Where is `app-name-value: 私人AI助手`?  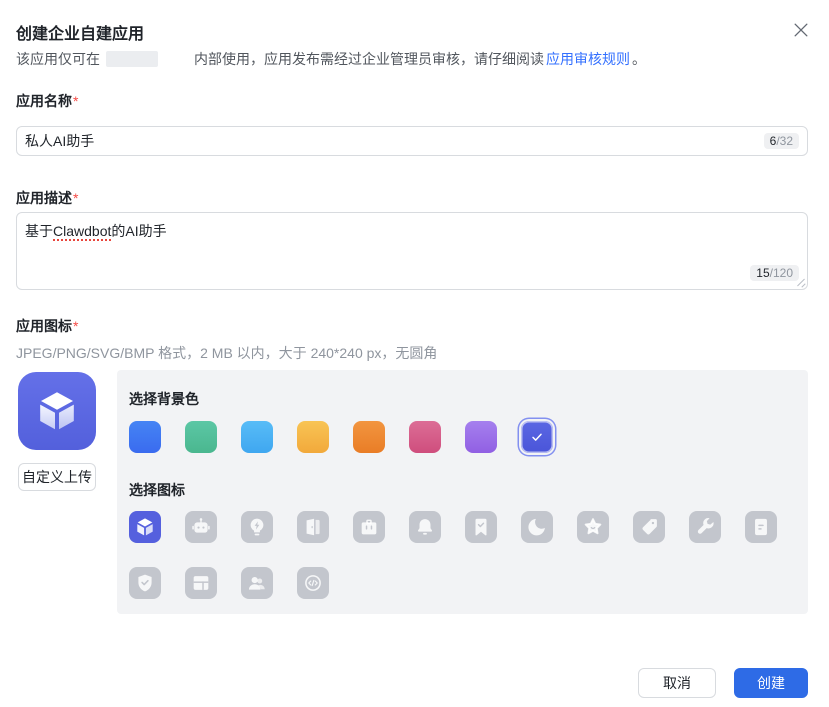
app-name-value: 私人AI助手 is located at coordinates (60, 141).